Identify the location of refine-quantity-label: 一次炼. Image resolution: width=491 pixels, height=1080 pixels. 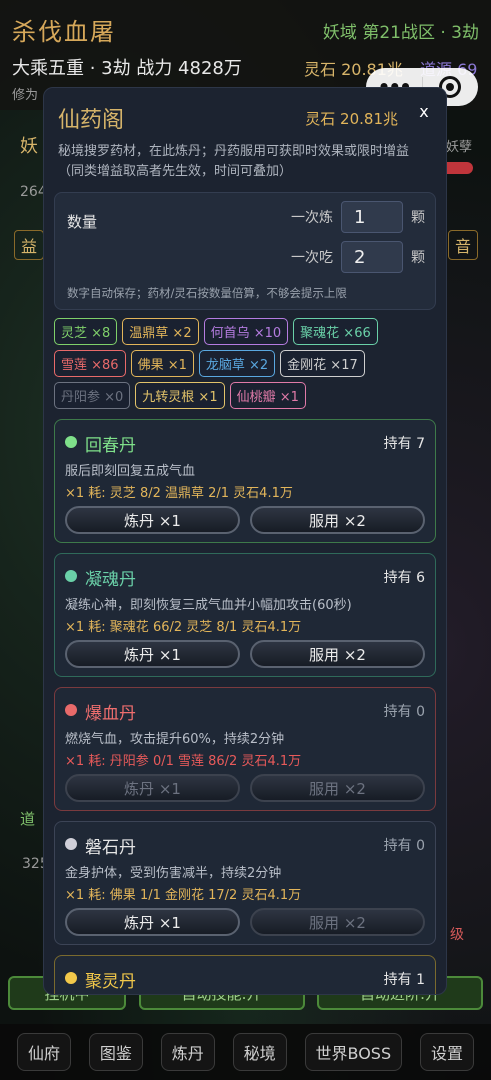
(312, 218).